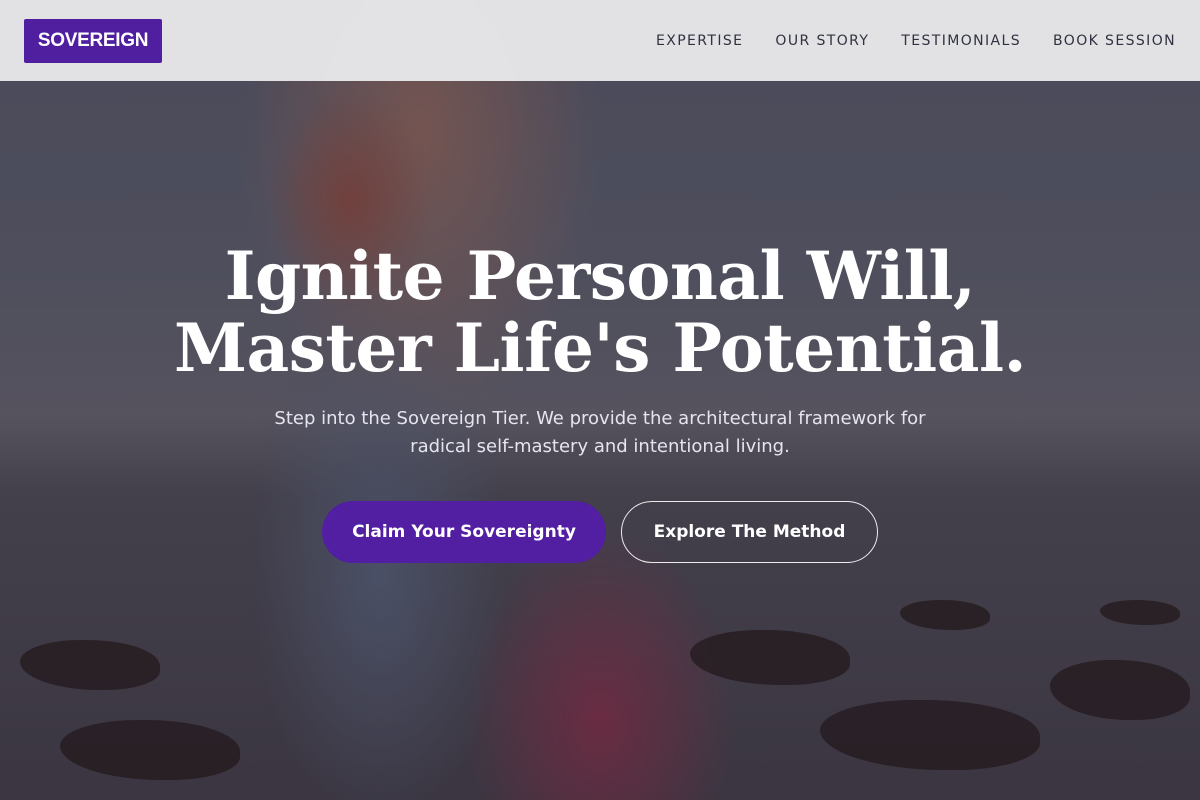  Describe the element at coordinates (749, 532) in the screenshot. I see `explore-method-button: Explore The Method` at that location.